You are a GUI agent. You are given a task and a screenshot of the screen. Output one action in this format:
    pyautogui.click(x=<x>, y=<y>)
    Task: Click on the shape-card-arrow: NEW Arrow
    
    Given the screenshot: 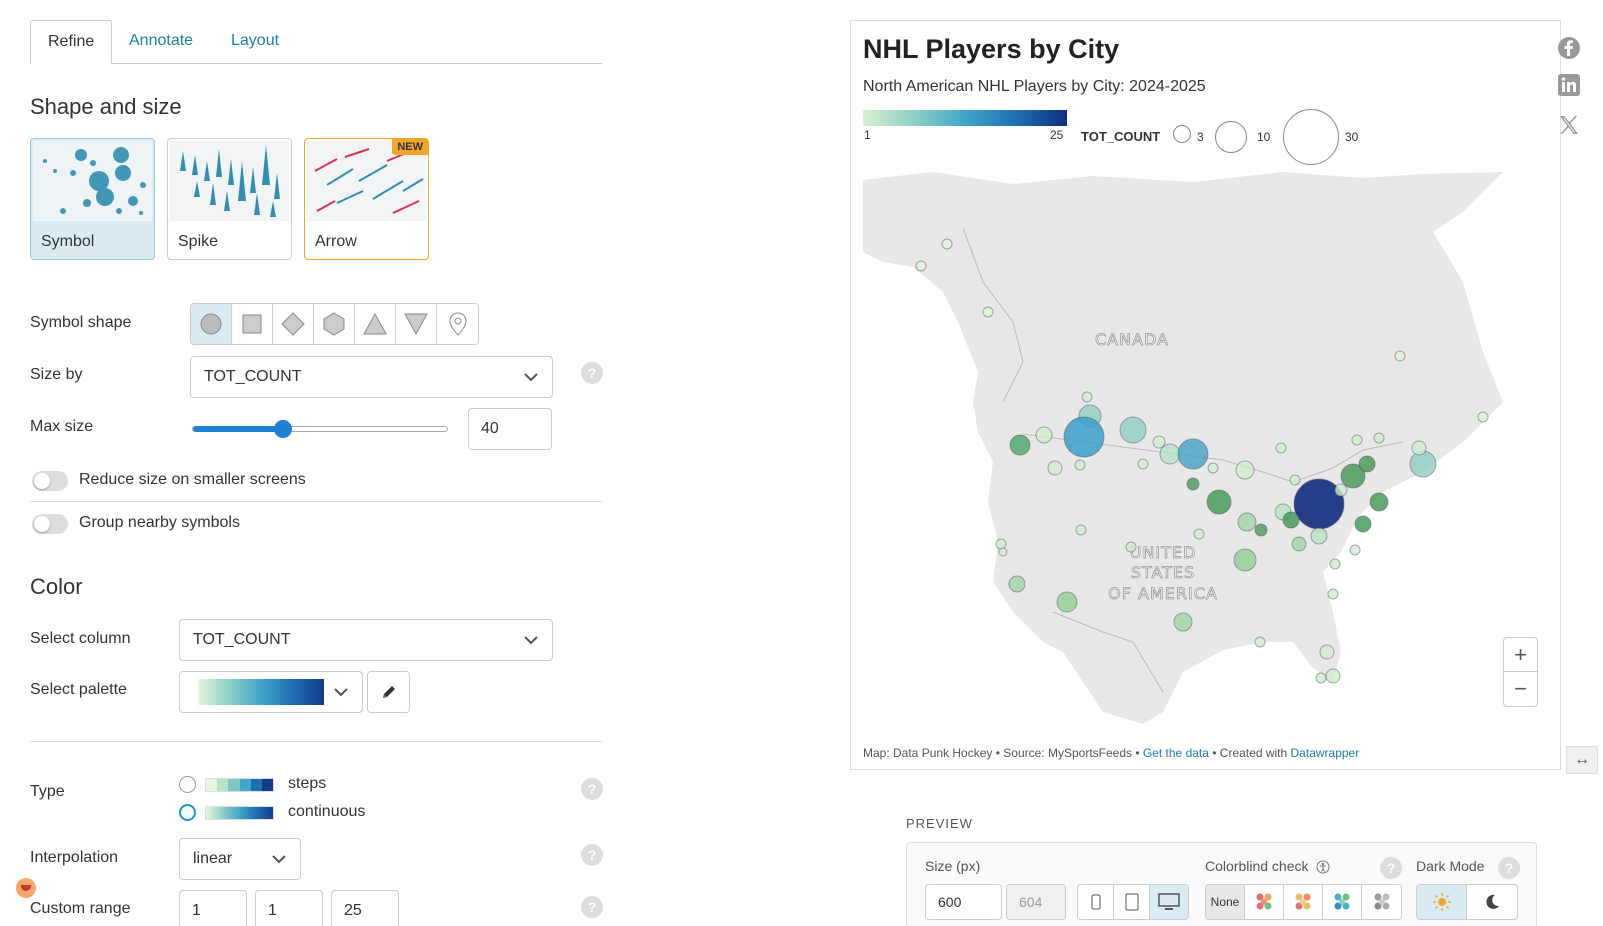 What is the action you would take?
    pyautogui.click(x=366, y=199)
    